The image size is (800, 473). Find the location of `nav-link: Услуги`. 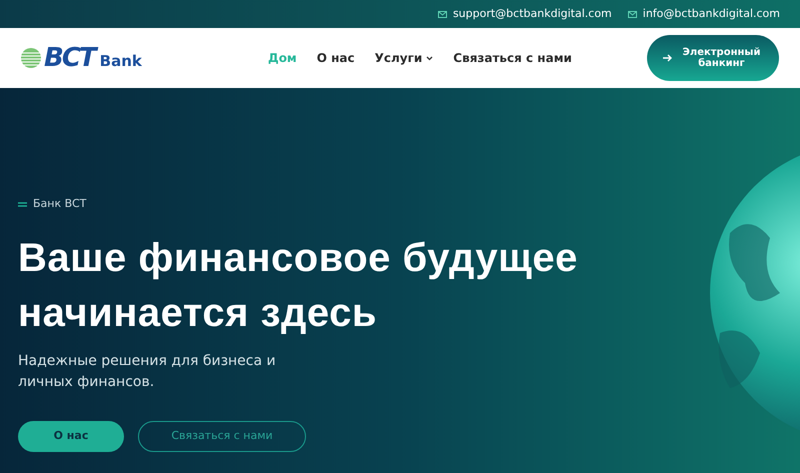

nav-link: Услуги is located at coordinates (404, 58).